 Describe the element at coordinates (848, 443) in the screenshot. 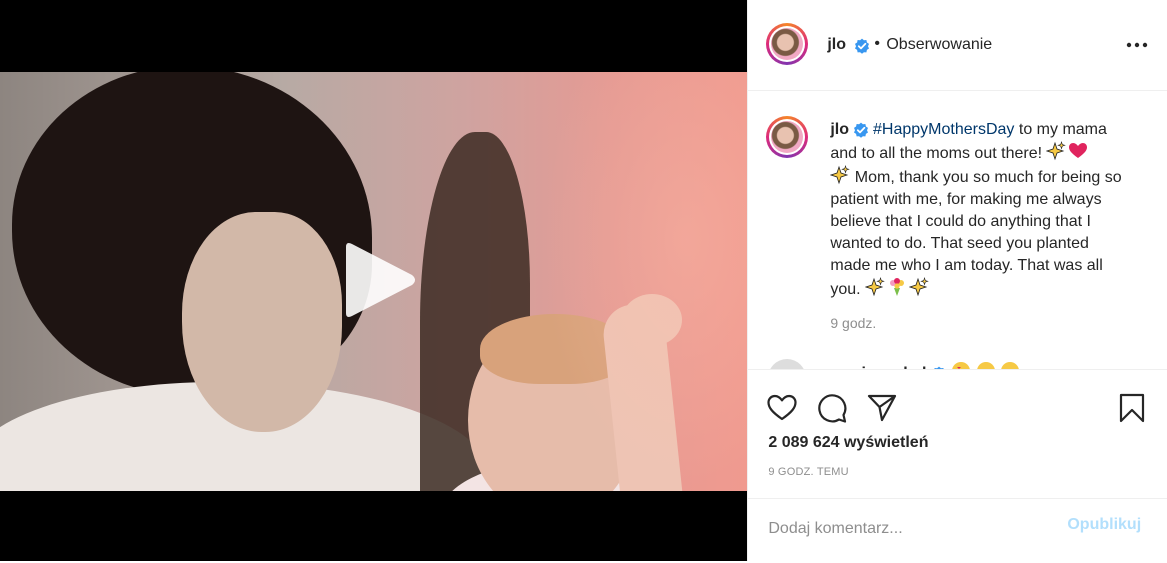

I see `view-count: 2 089 624 wyświetleń` at that location.